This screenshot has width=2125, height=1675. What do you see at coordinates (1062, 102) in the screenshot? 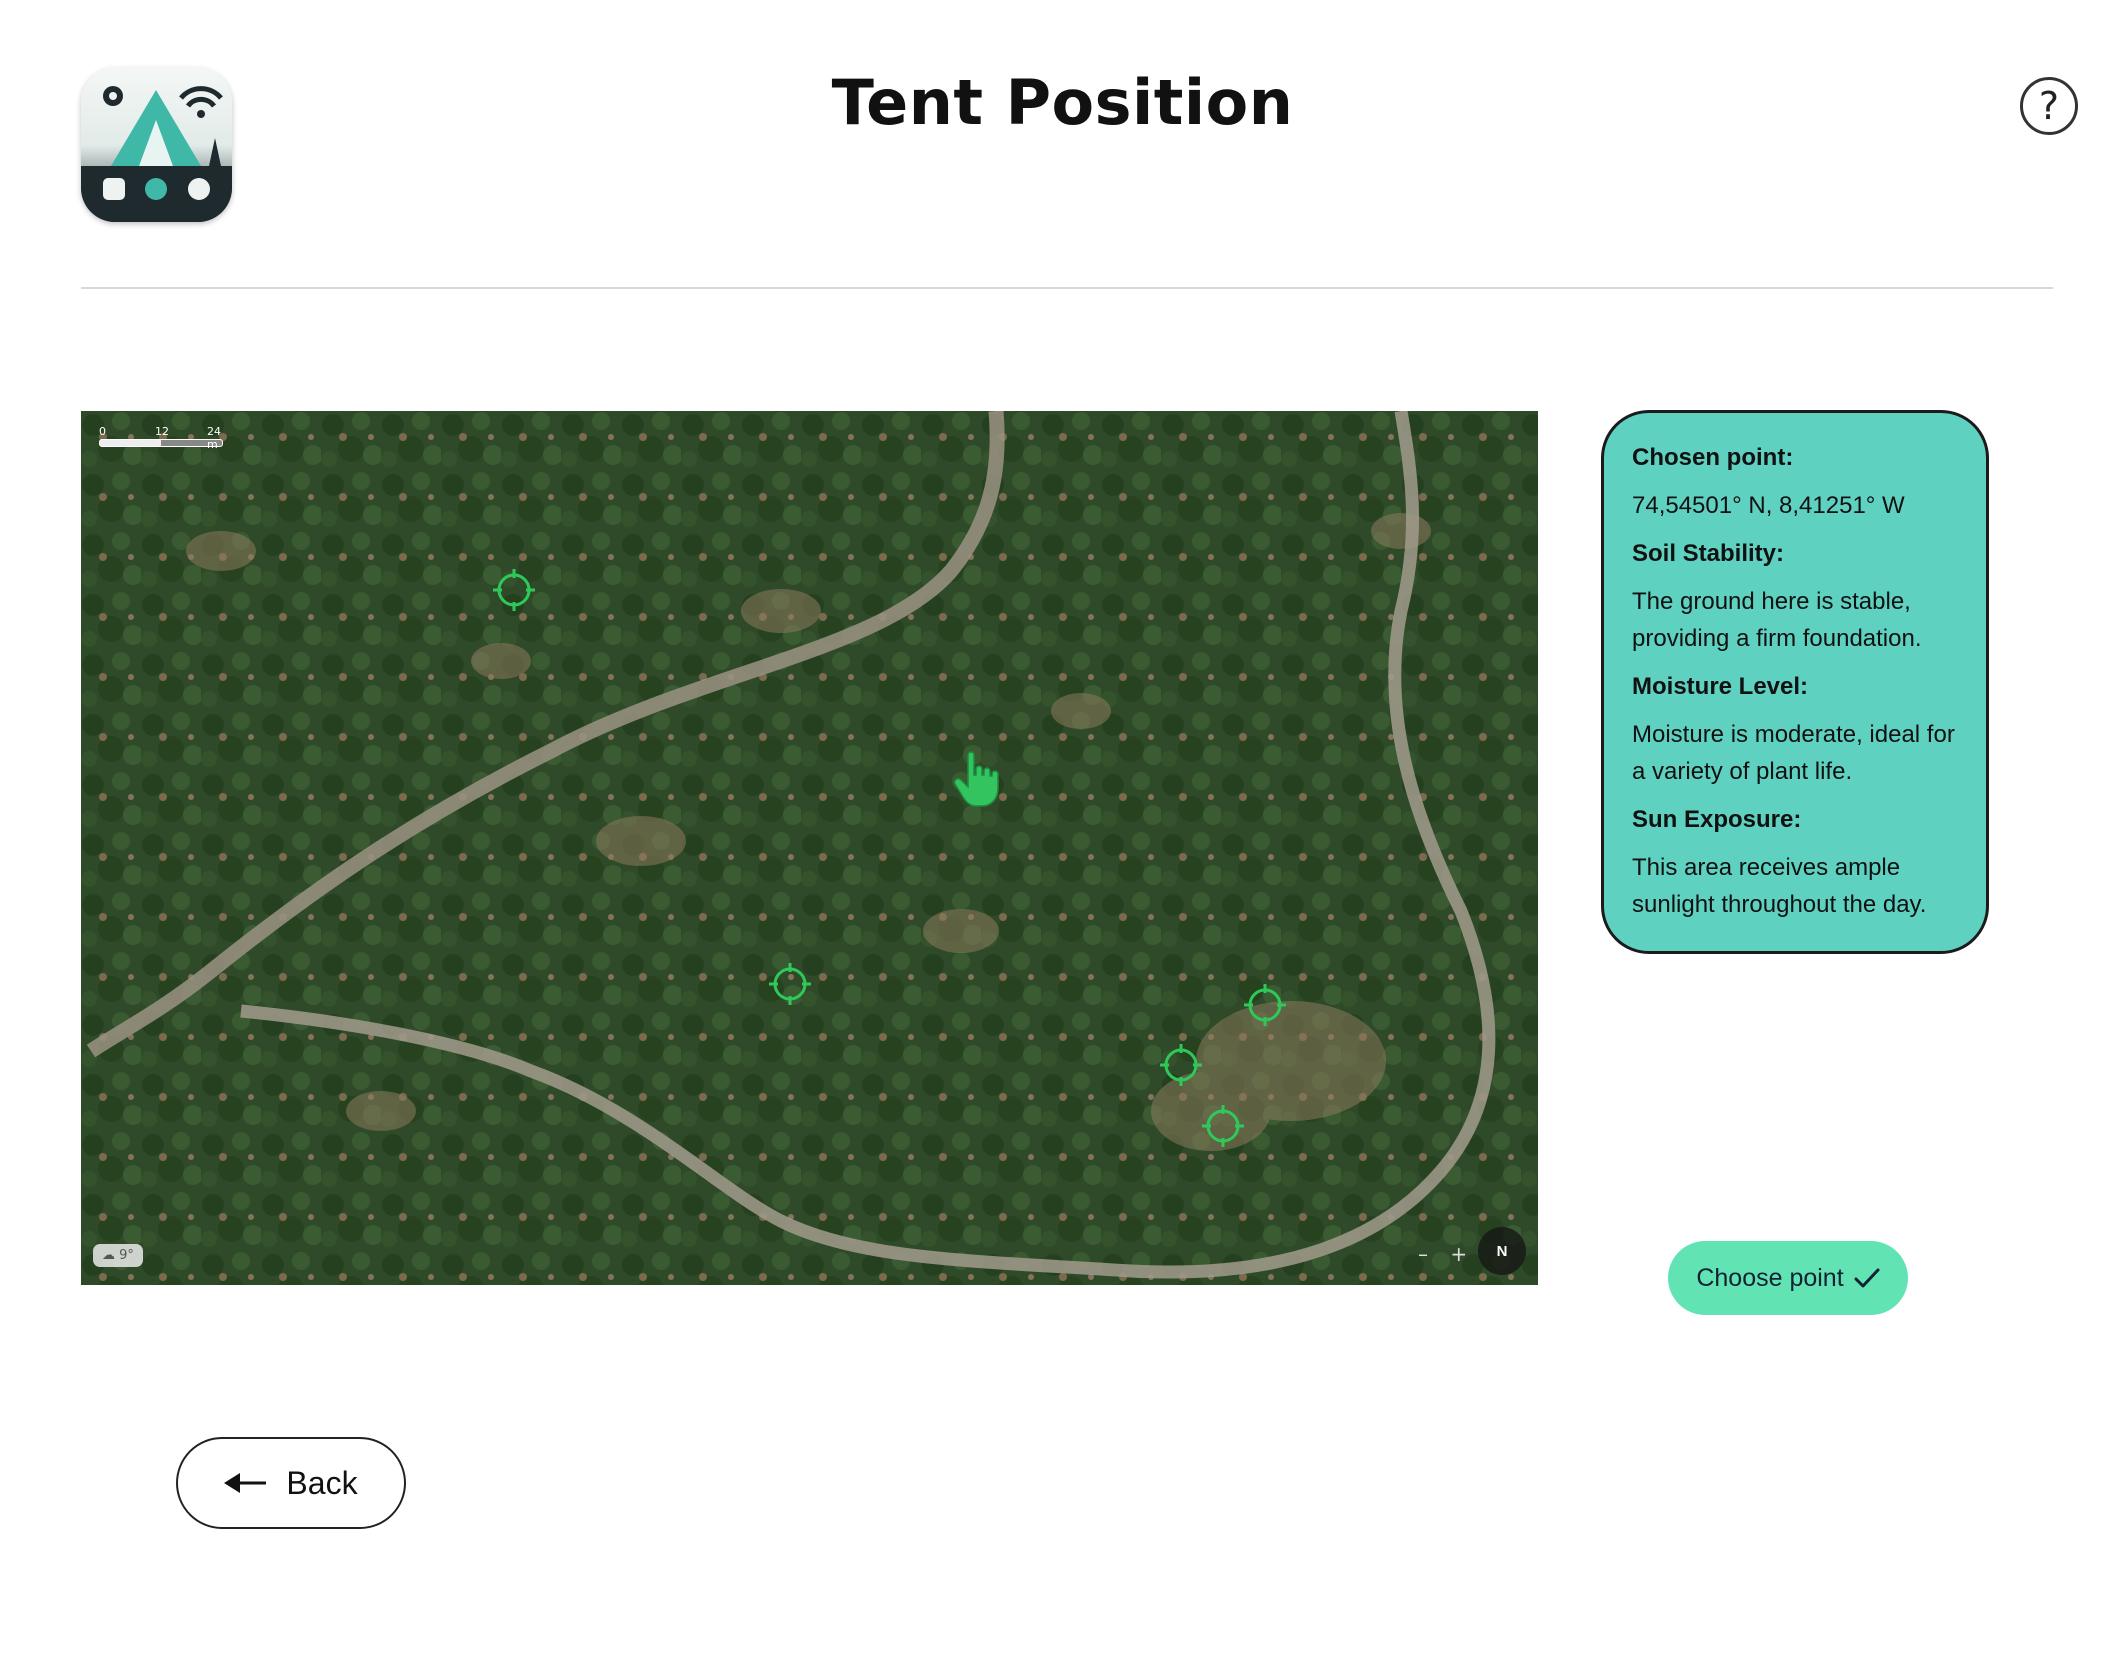
I see `page-title: Tent Position` at bounding box center [1062, 102].